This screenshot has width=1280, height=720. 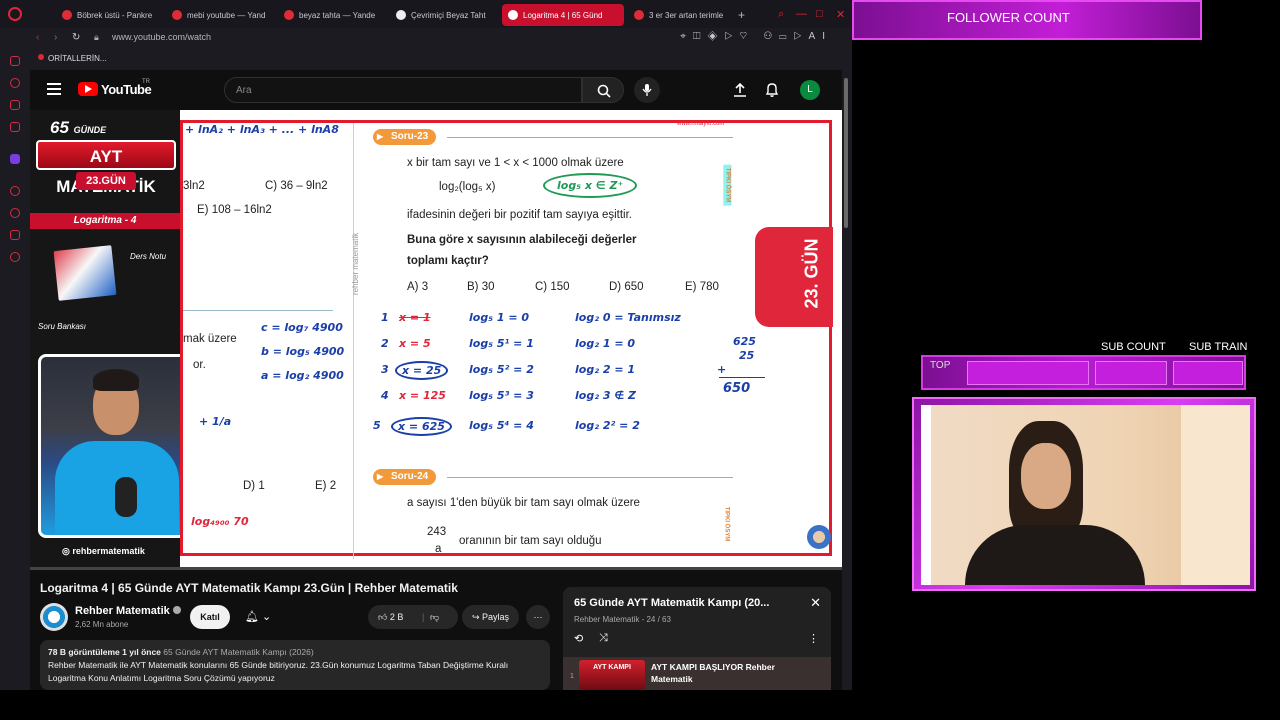 What do you see at coordinates (37, 37) in the screenshot?
I see `back-icon: ‹` at bounding box center [37, 37].